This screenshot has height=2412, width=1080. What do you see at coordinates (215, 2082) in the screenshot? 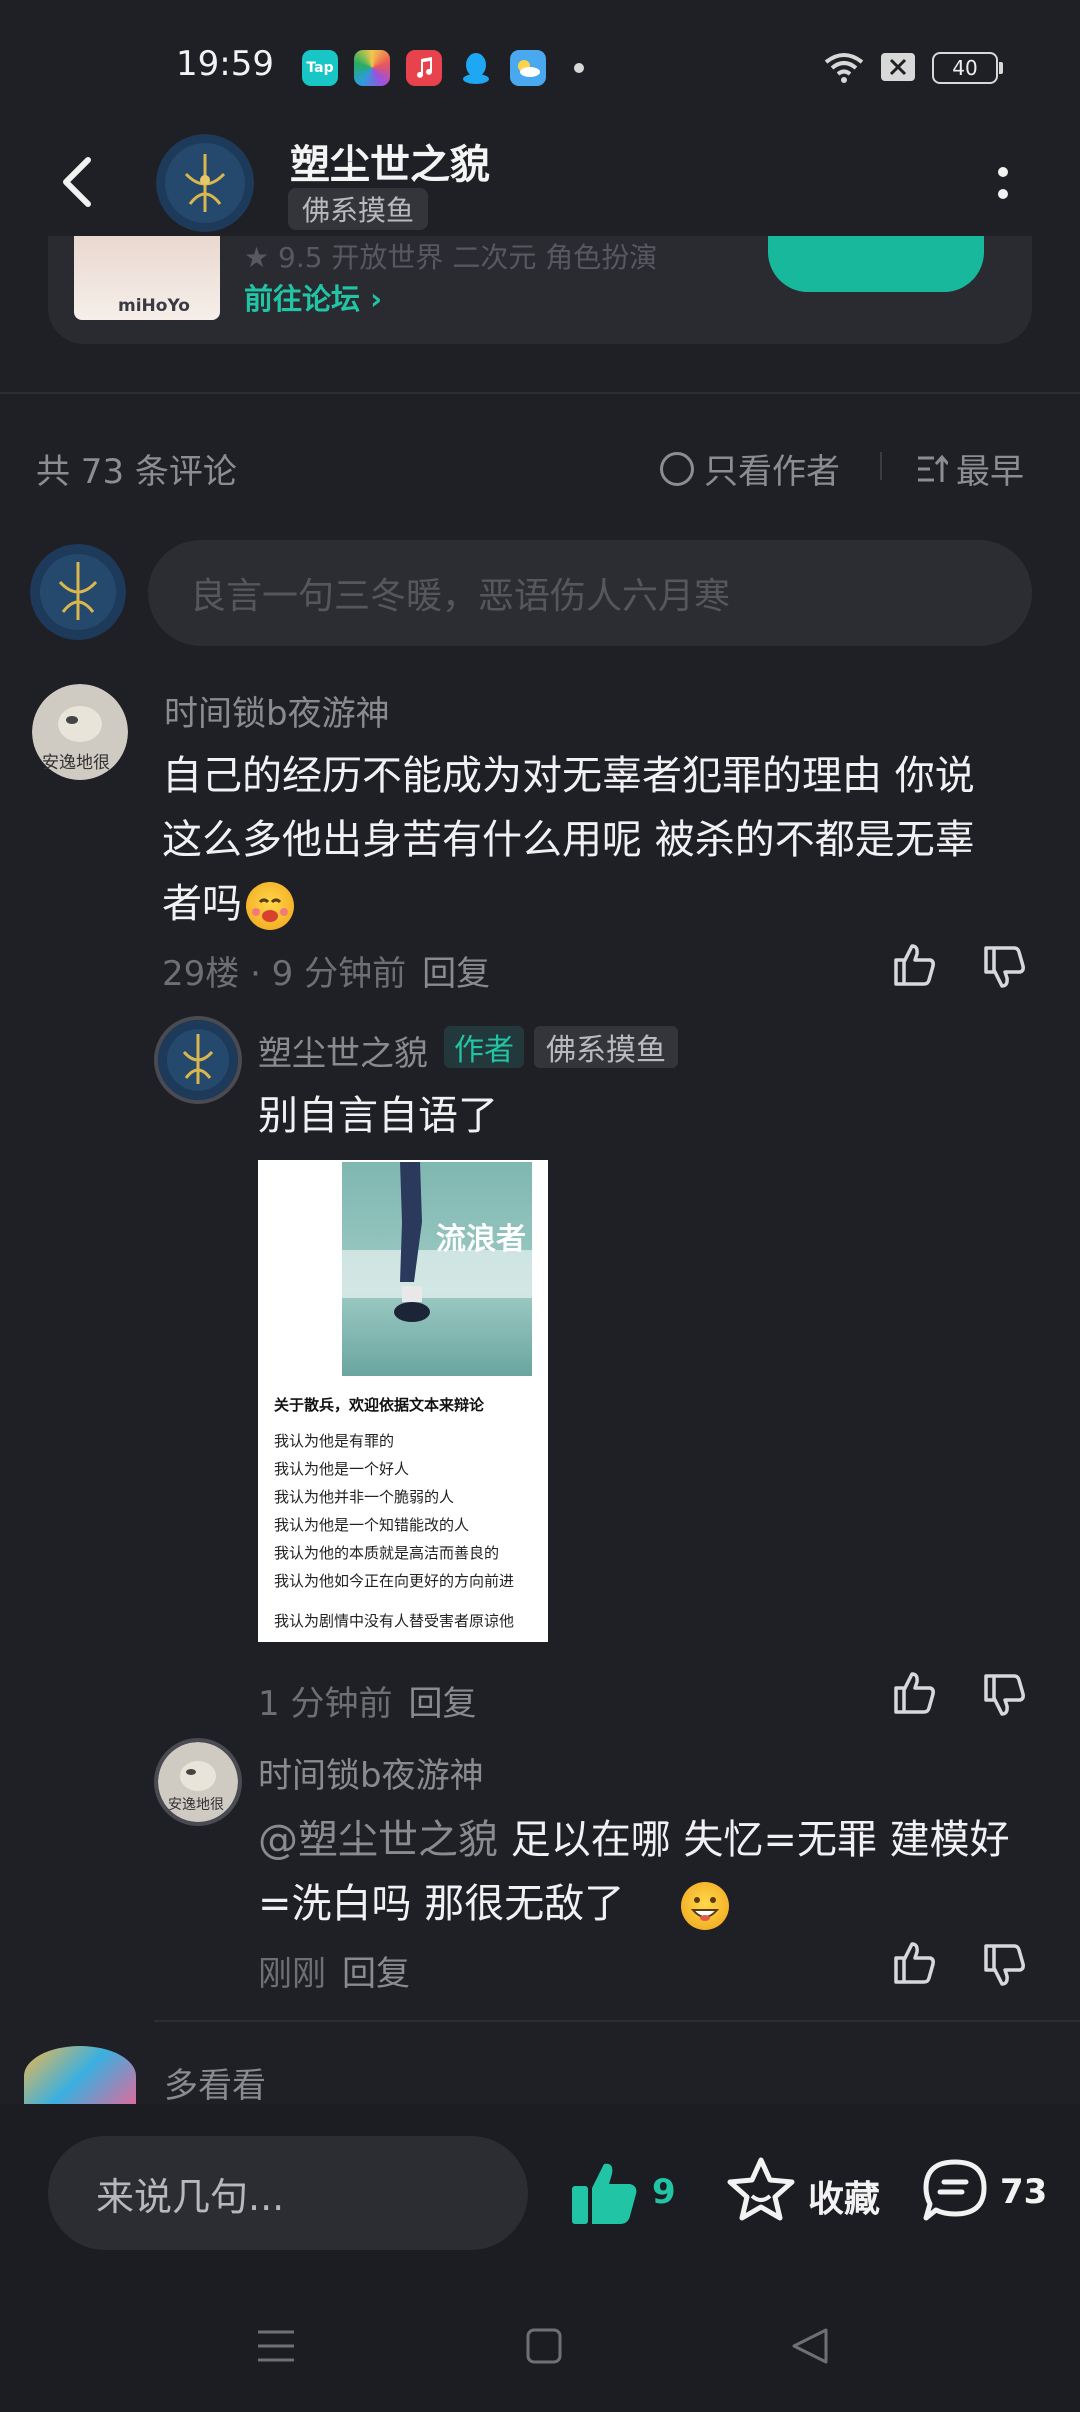
I see `more-label: 多看看` at bounding box center [215, 2082].